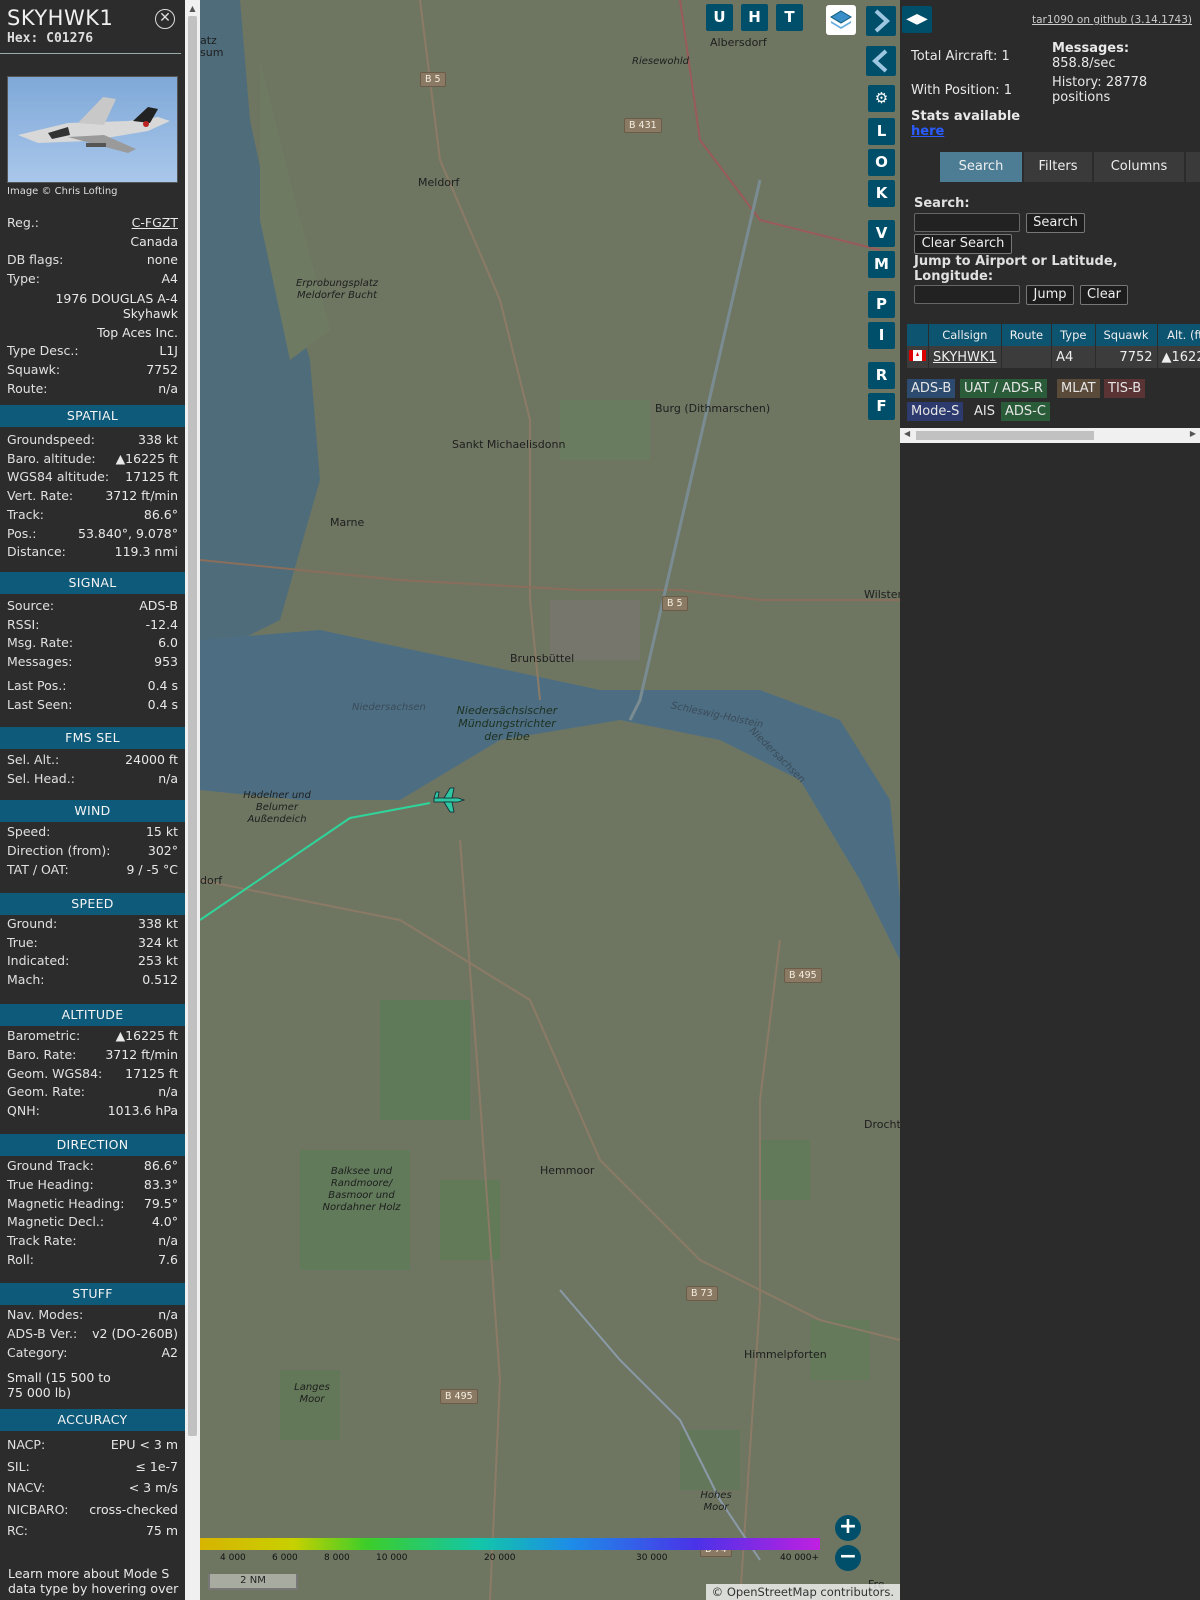 This screenshot has width=1200, height=1600. Describe the element at coordinates (881, 304) in the screenshot. I see `map-button-p: P` at that location.